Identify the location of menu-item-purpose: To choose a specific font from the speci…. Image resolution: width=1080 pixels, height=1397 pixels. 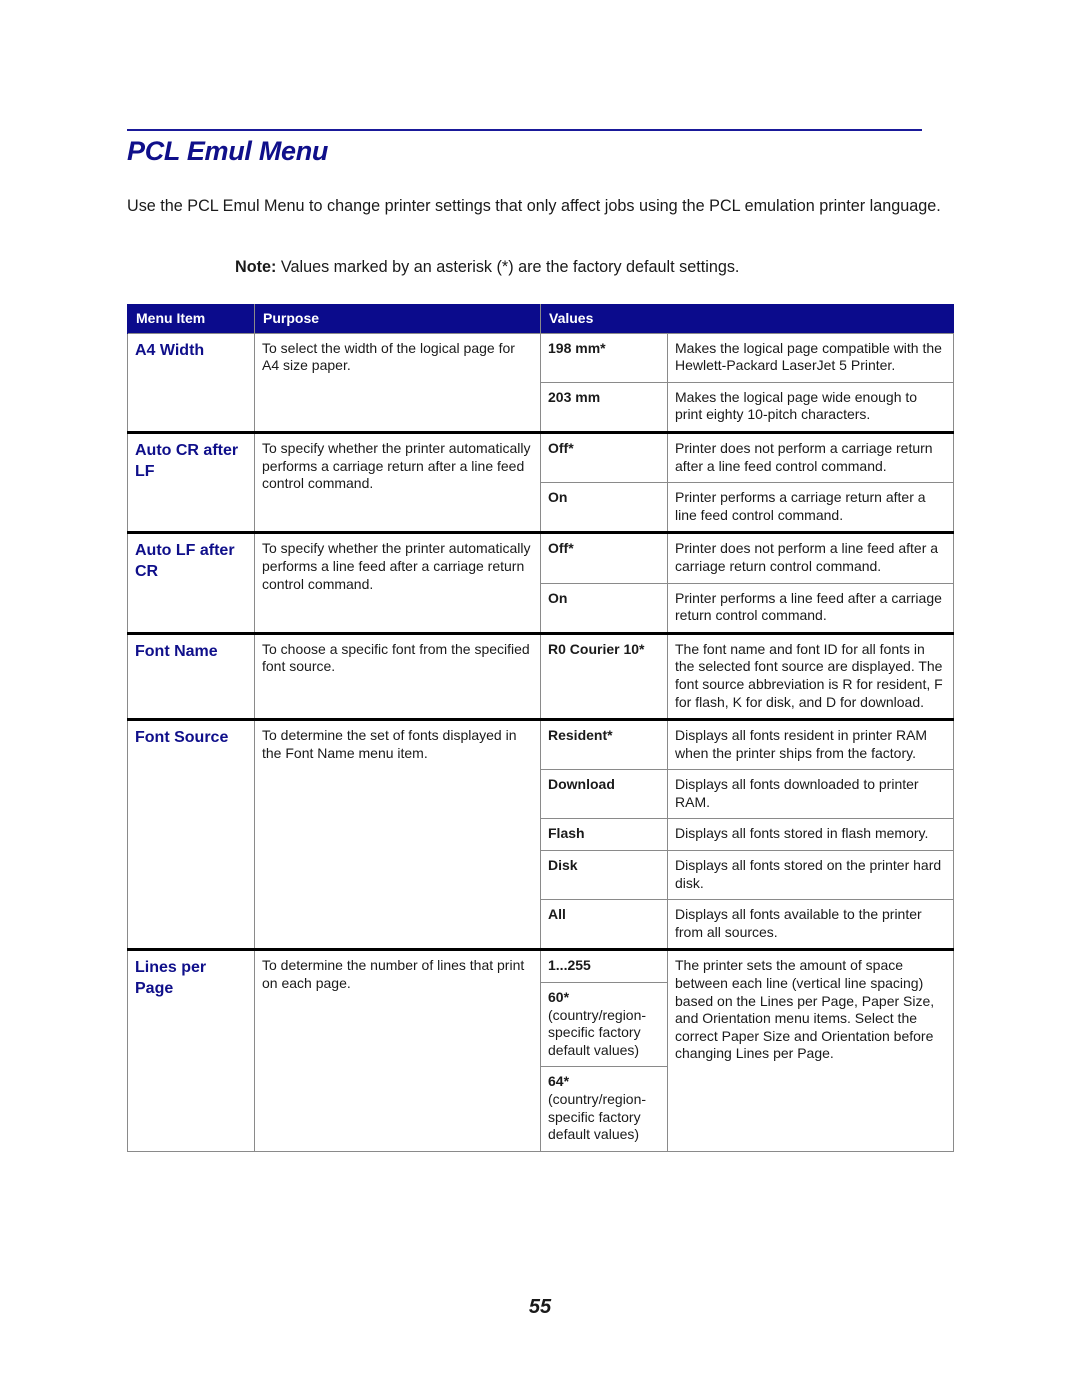
(397, 676).